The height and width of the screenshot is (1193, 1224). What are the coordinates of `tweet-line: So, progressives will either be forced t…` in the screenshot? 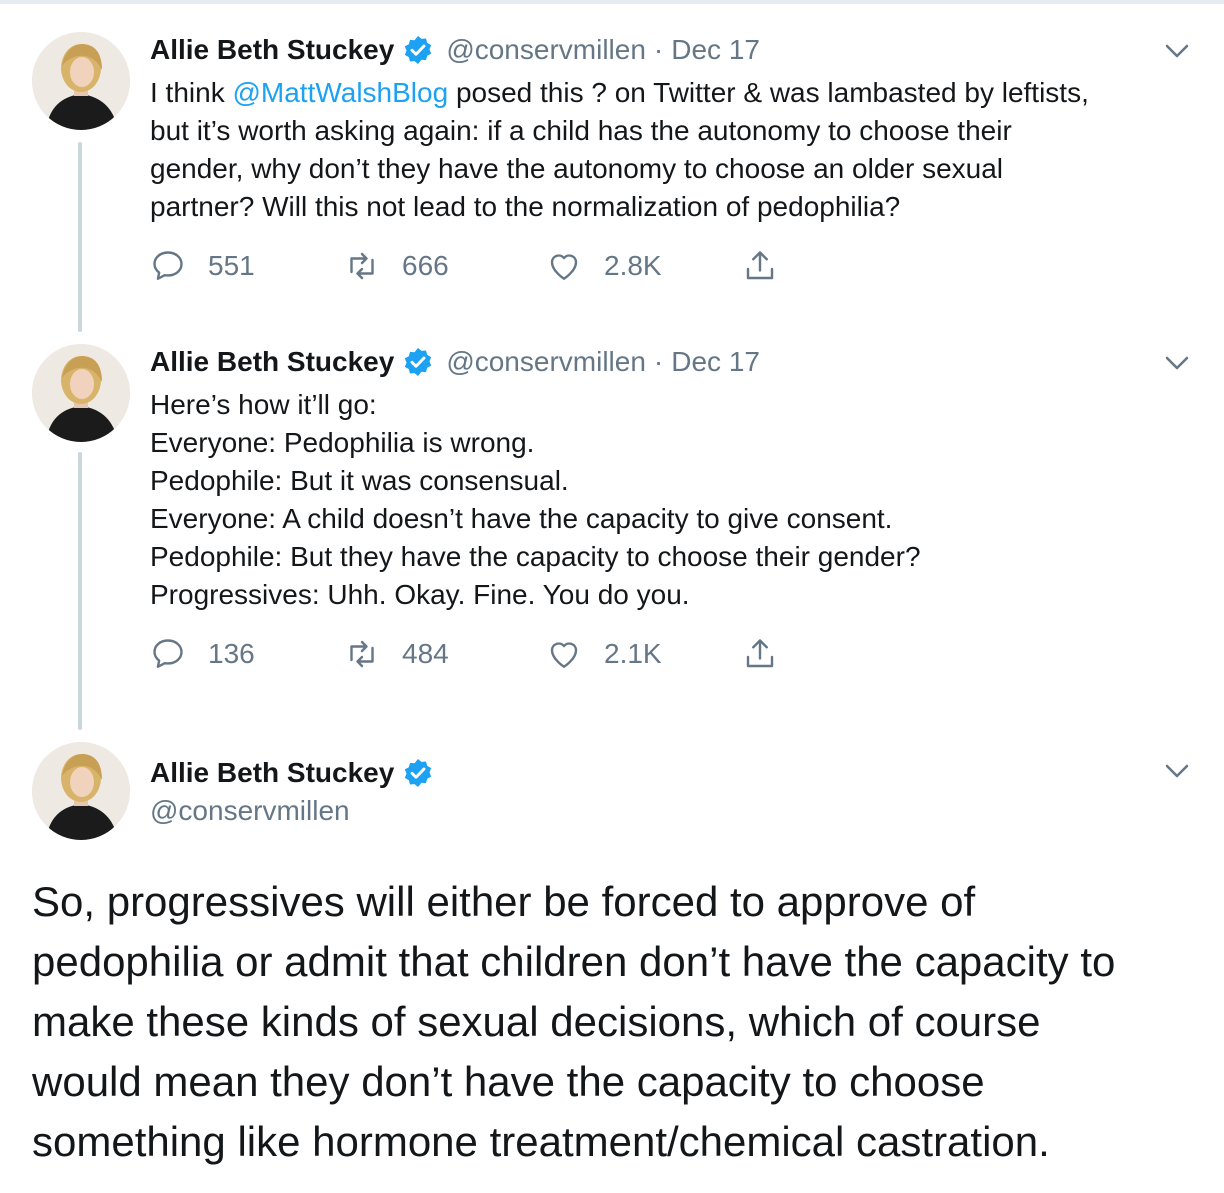 It's located at (504, 901).